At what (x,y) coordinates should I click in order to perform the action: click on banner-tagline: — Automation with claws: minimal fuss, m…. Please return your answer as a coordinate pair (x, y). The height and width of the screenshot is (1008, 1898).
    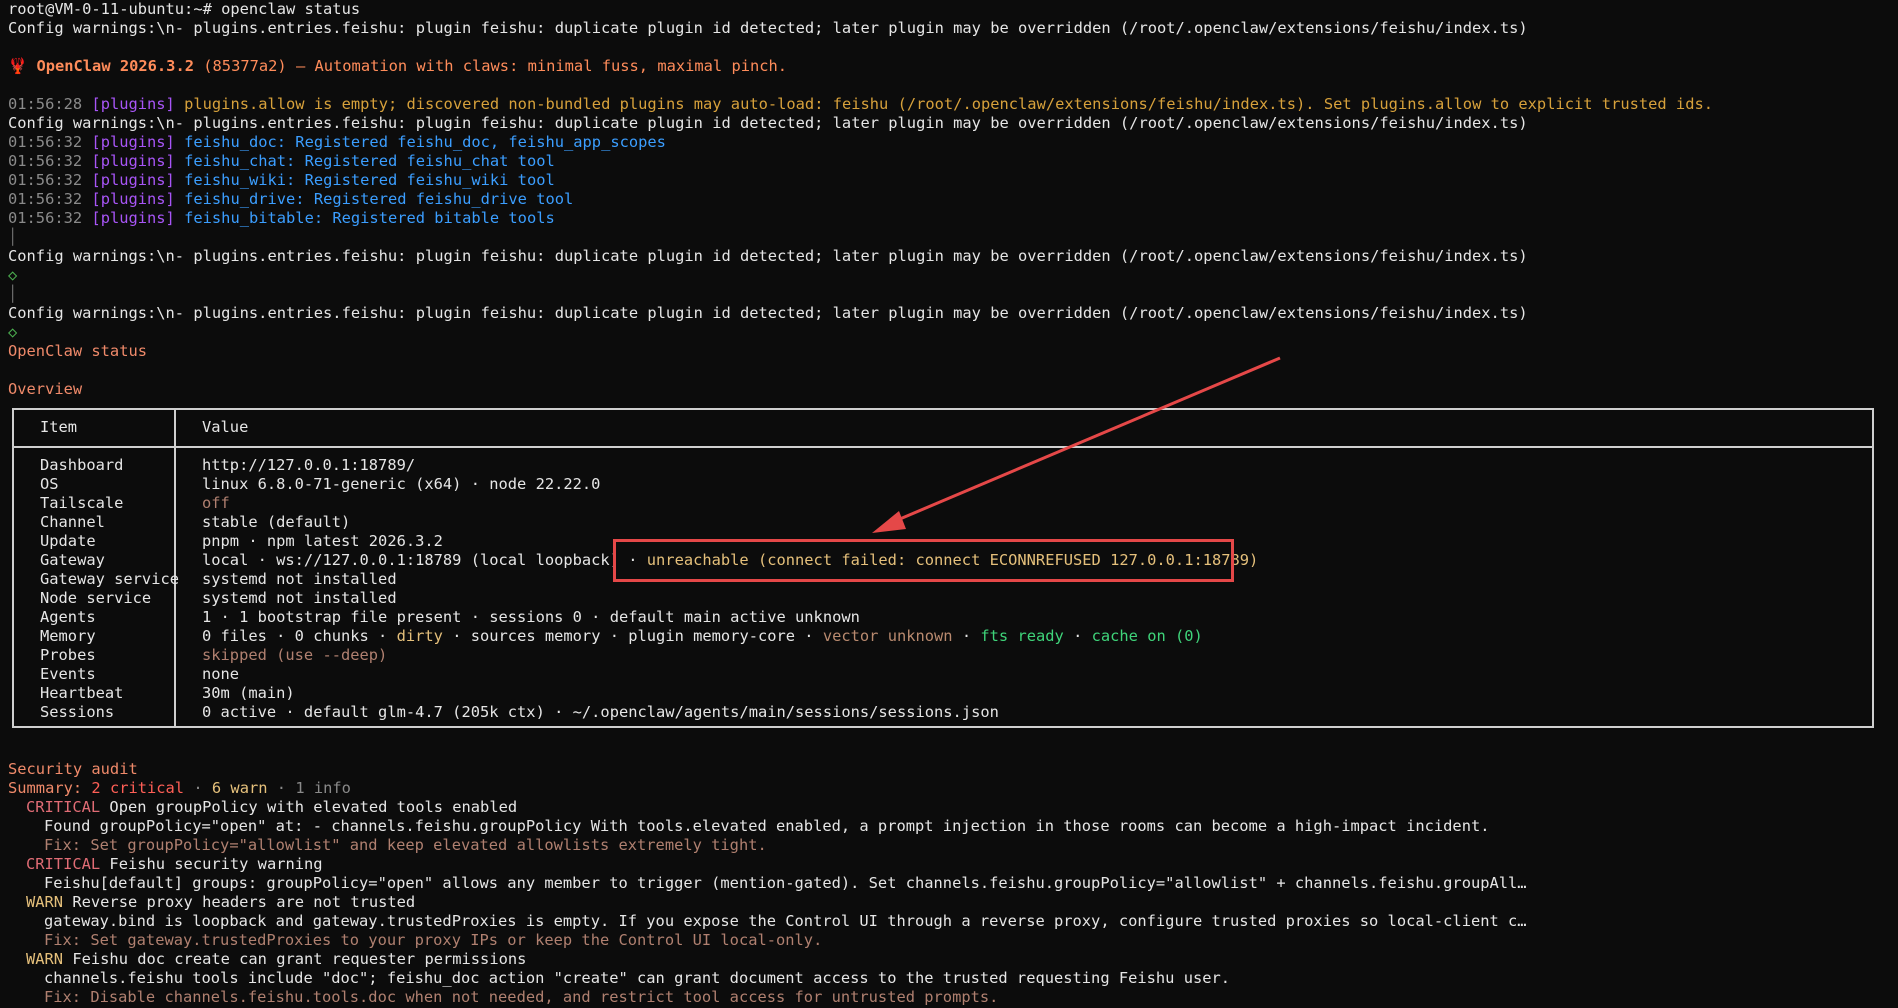
    Looking at the image, I should click on (541, 66).